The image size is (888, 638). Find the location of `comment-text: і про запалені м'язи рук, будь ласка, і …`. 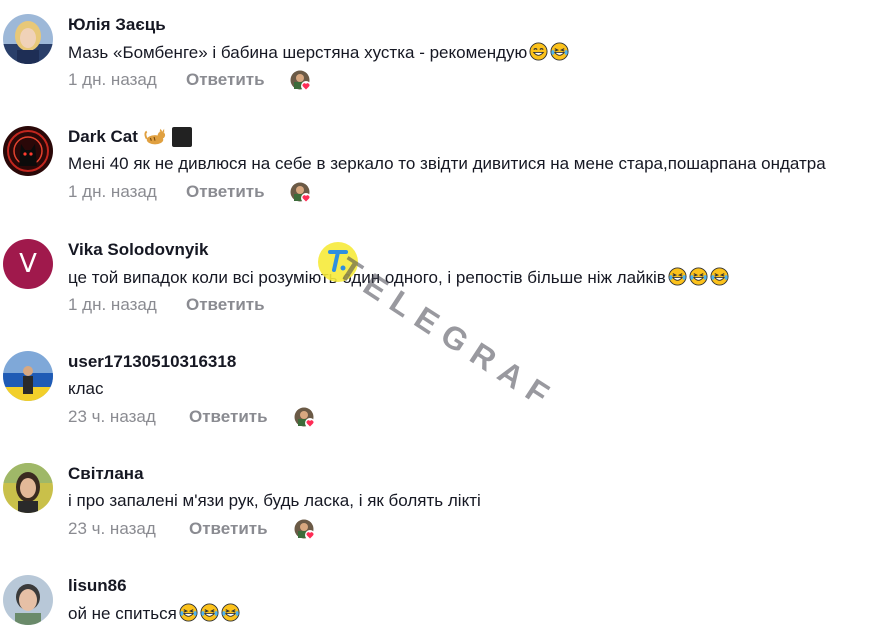

comment-text: і про запалені м'язи рук, будь ласка, і … is located at coordinates (274, 501).